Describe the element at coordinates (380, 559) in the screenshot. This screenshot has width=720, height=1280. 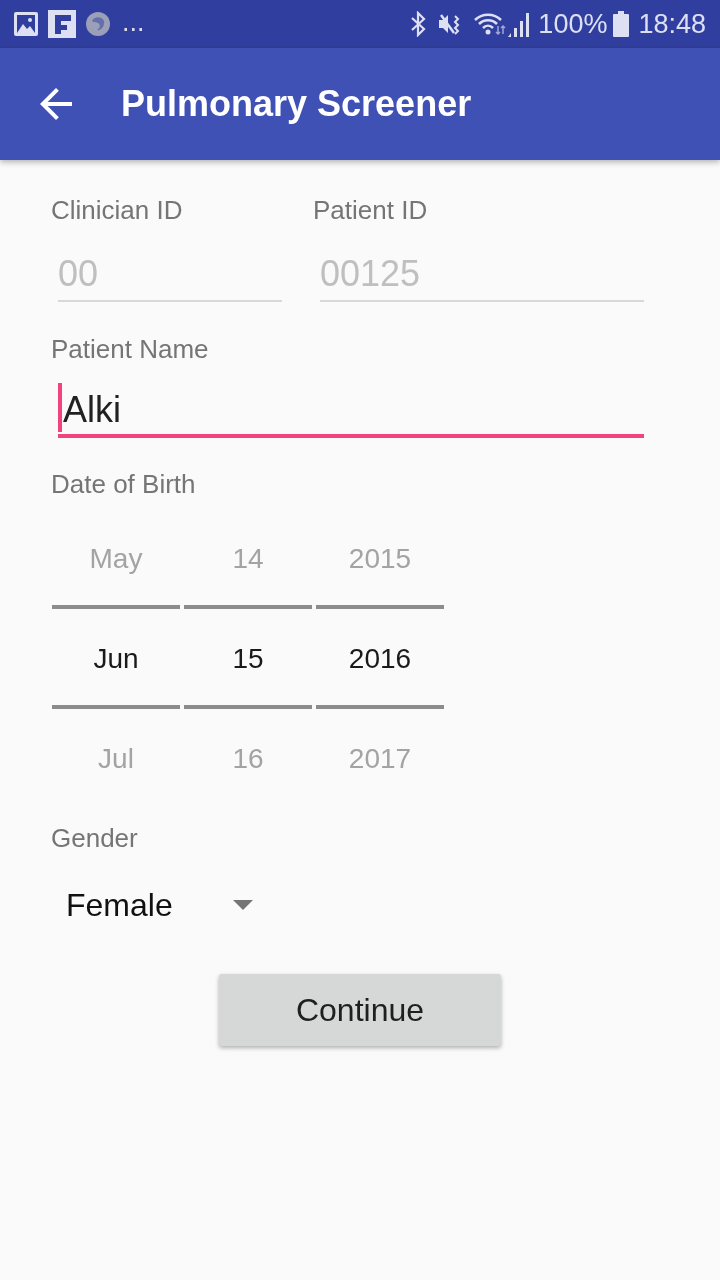
I see `date-picker-item: 2015` at that location.